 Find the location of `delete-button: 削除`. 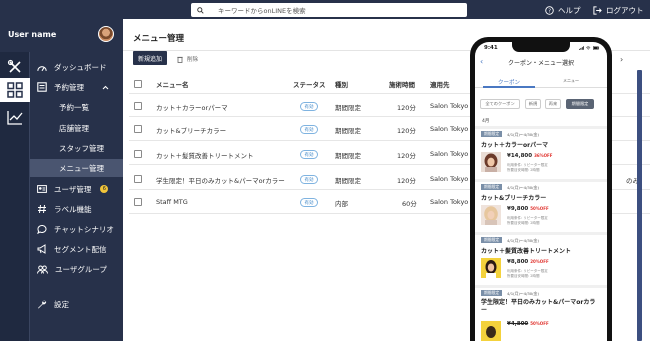

delete-button: 削除 is located at coordinates (187, 59).